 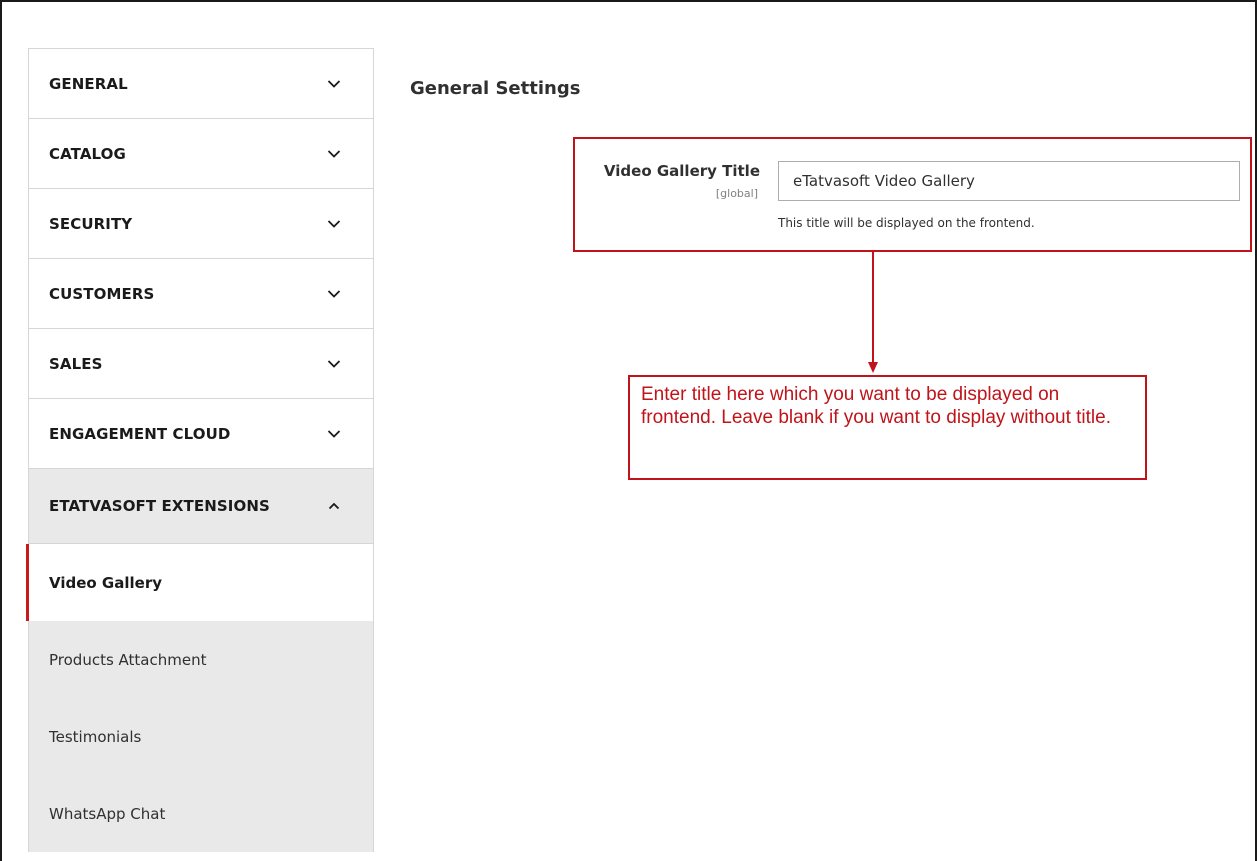 I want to click on annotation-arrow-icon, so click(x=873, y=312).